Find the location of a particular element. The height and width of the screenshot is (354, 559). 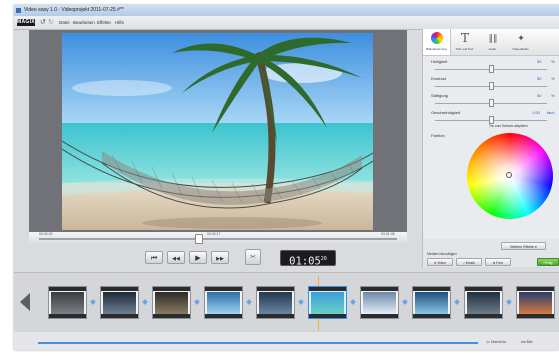

speed-option-label: Ton zum Schluss abspielen is located at coordinates (508, 126).